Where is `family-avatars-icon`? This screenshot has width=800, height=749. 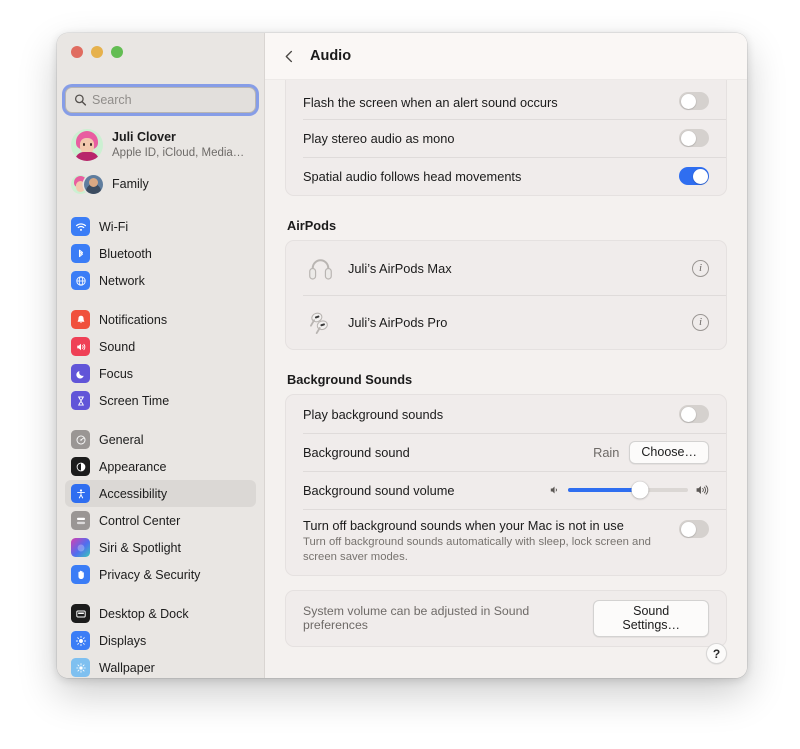 family-avatars-icon is located at coordinates (87, 184).